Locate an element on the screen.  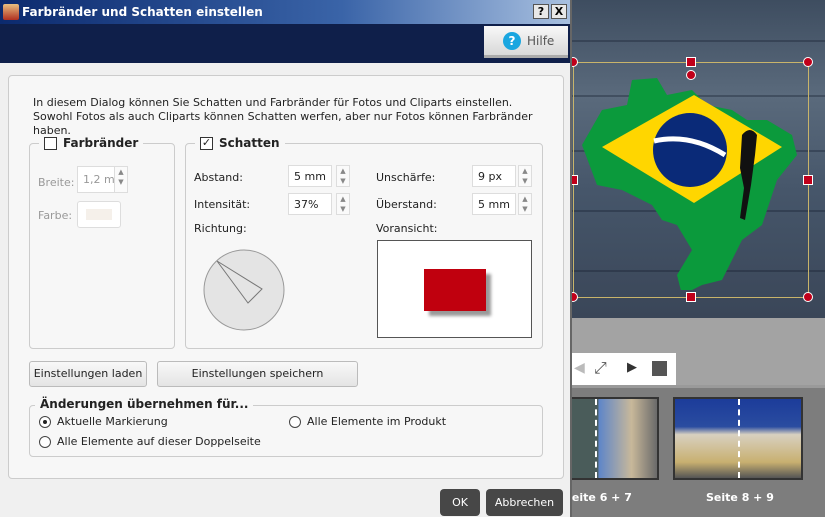
radio-label: Aktuelle Markierung is located at coordinates (112, 421).